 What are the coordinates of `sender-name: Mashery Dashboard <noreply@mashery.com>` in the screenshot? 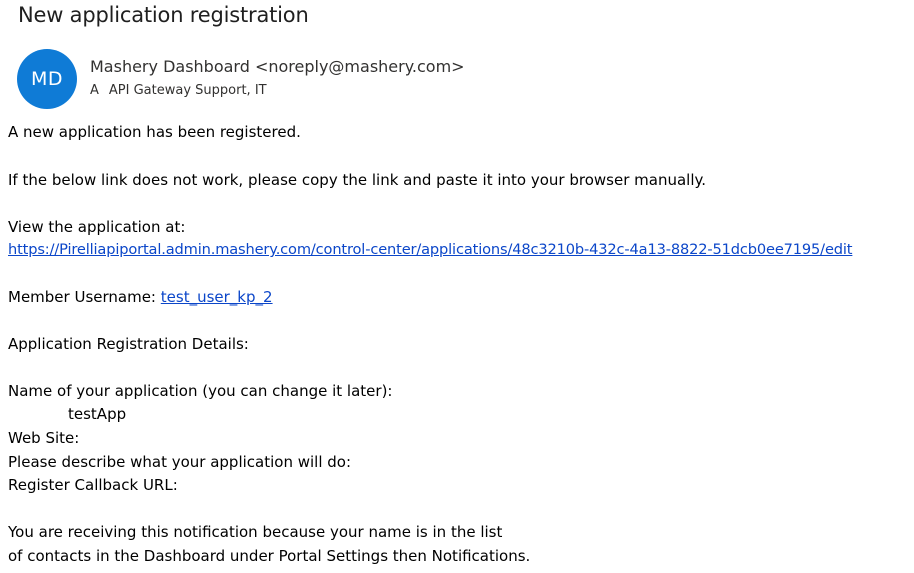 It's located at (277, 66).